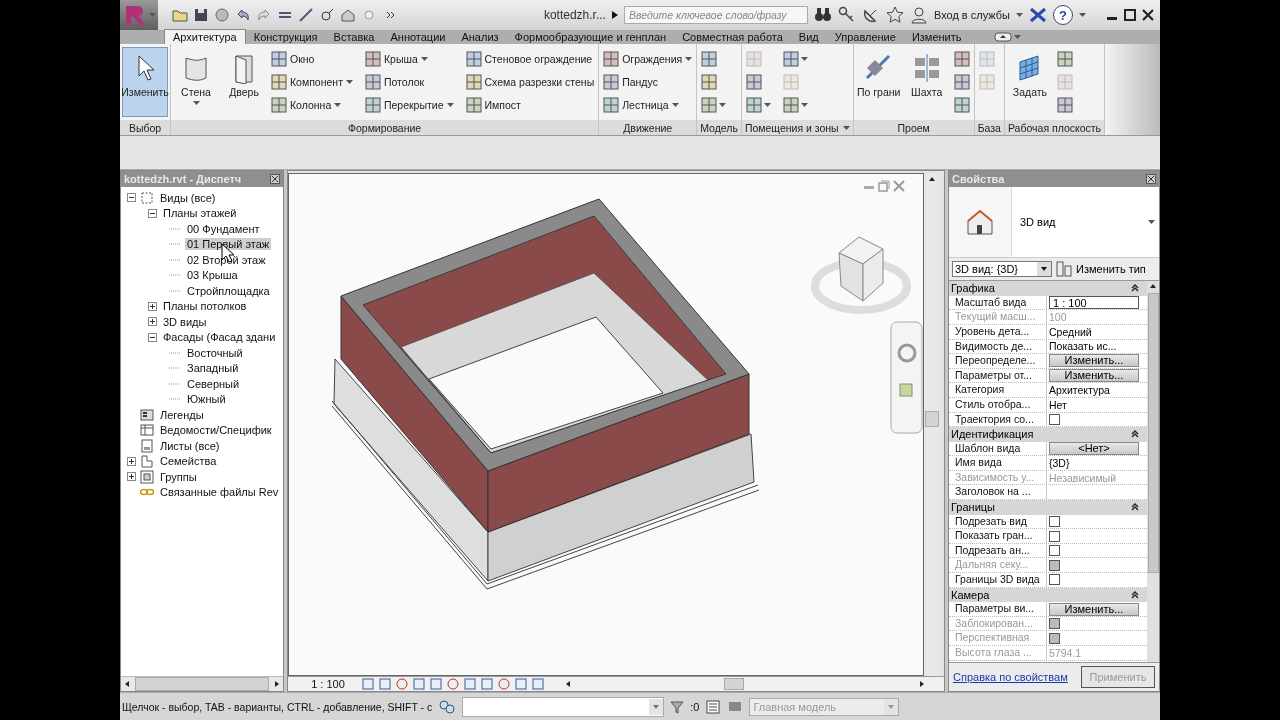 This screenshot has width=1280, height=720. I want to click on status-hint: Щелчок - выбор, TAB - варианты, CTRL - добавление, SHIFT - с, so click(277, 706).